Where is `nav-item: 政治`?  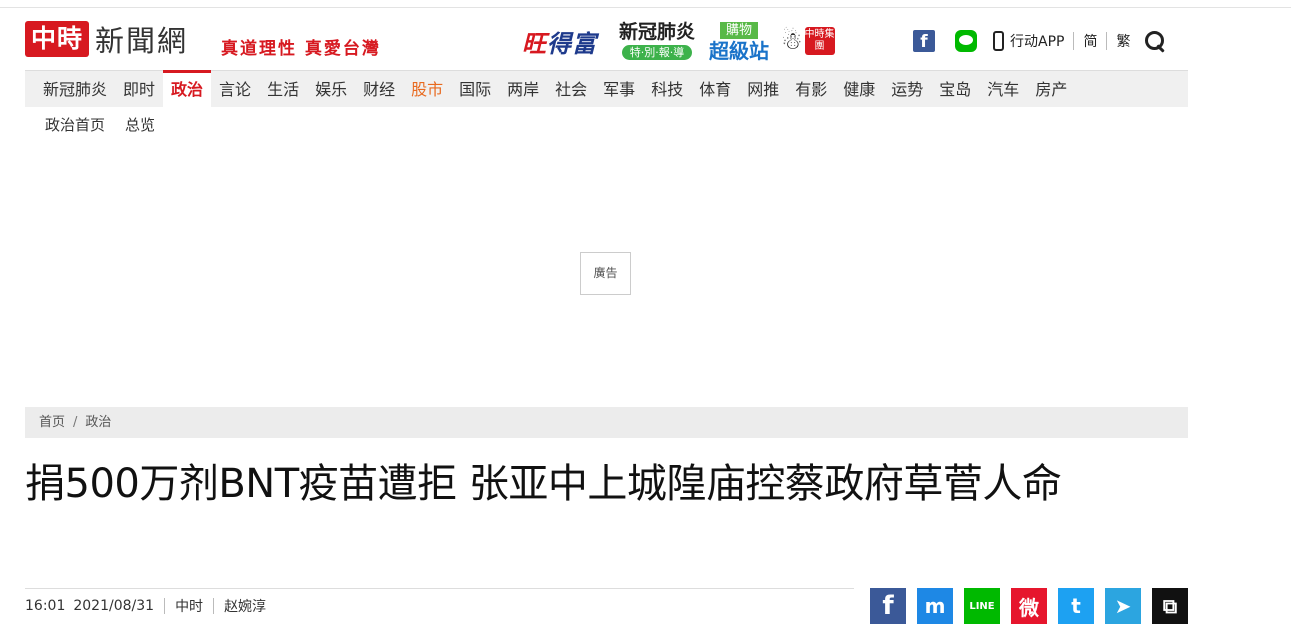
nav-item: 政治 is located at coordinates (187, 89).